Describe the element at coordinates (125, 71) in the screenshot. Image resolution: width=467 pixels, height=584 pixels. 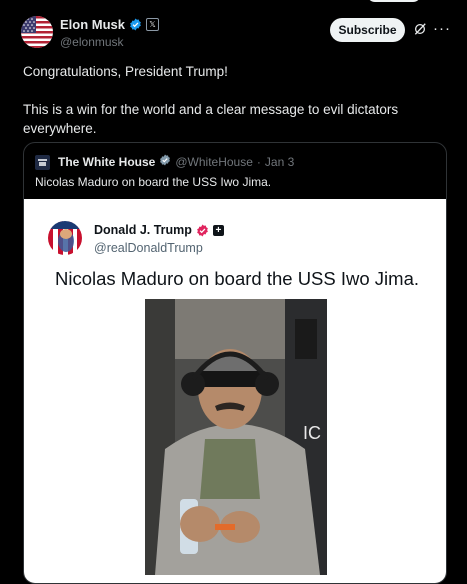
I see `tweet-text-line1: Congratulations, President Trump!` at that location.